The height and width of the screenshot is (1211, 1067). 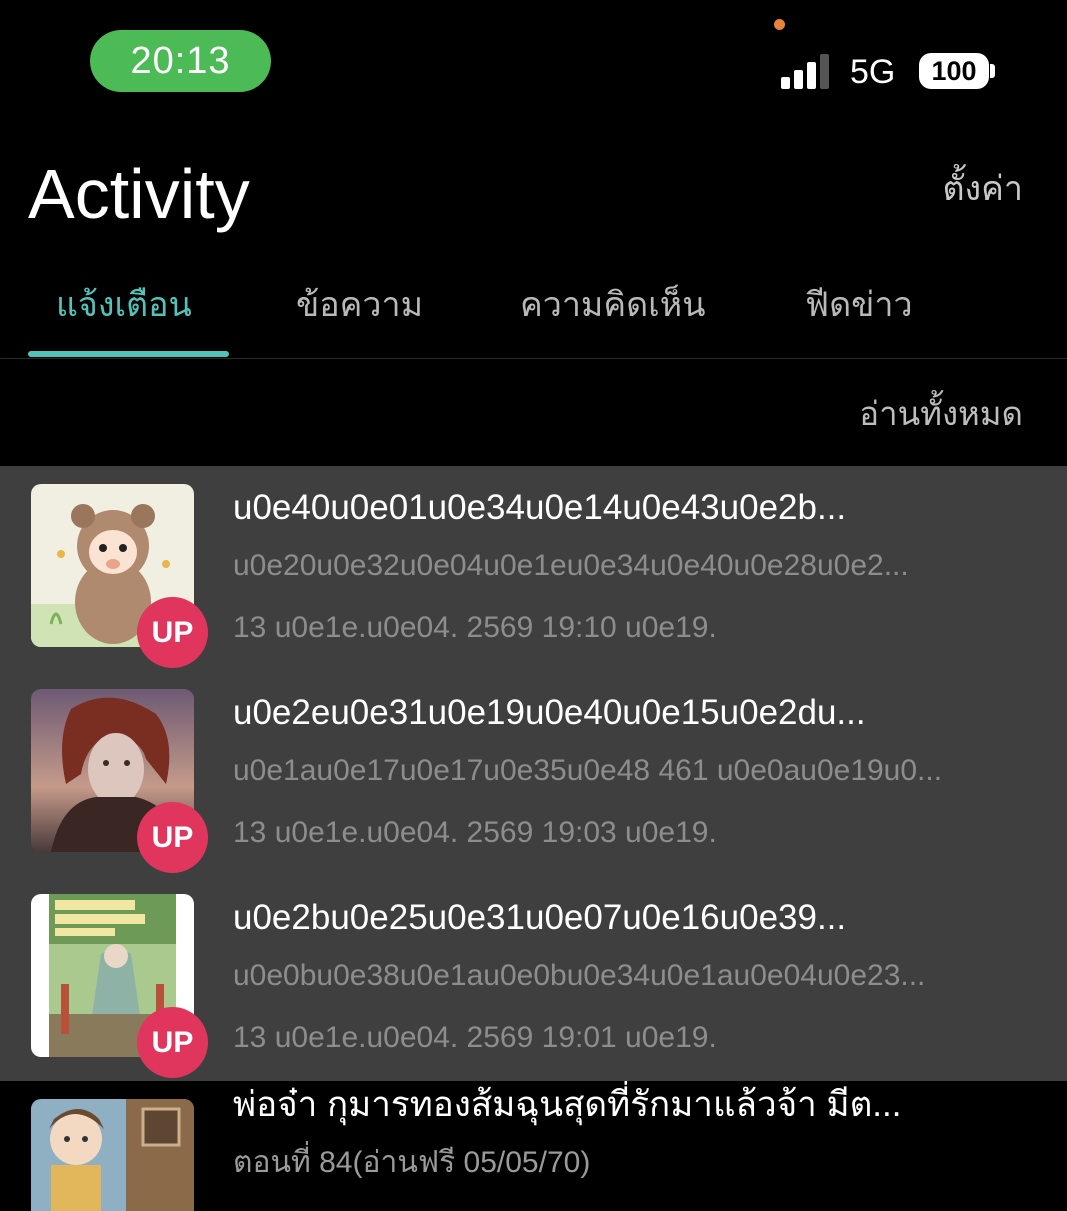 I want to click on privacy-indicator-dot, so click(x=779, y=24).